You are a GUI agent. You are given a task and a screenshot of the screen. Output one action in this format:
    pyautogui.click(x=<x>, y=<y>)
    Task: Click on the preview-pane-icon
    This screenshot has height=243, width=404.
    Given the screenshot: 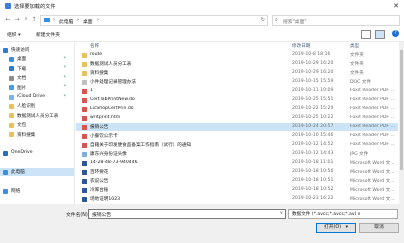 What is the action you would take?
    pyautogui.click(x=380, y=34)
    